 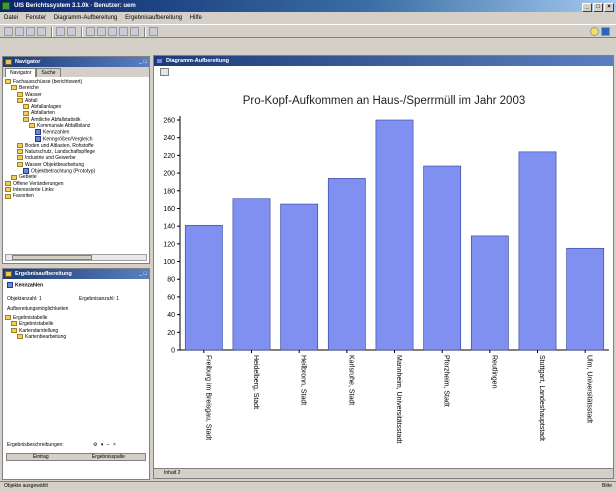 What do you see at coordinates (589, 389) in the screenshot?
I see `x-tick-label: Ulm, Universitätsstadt` at bounding box center [589, 389].